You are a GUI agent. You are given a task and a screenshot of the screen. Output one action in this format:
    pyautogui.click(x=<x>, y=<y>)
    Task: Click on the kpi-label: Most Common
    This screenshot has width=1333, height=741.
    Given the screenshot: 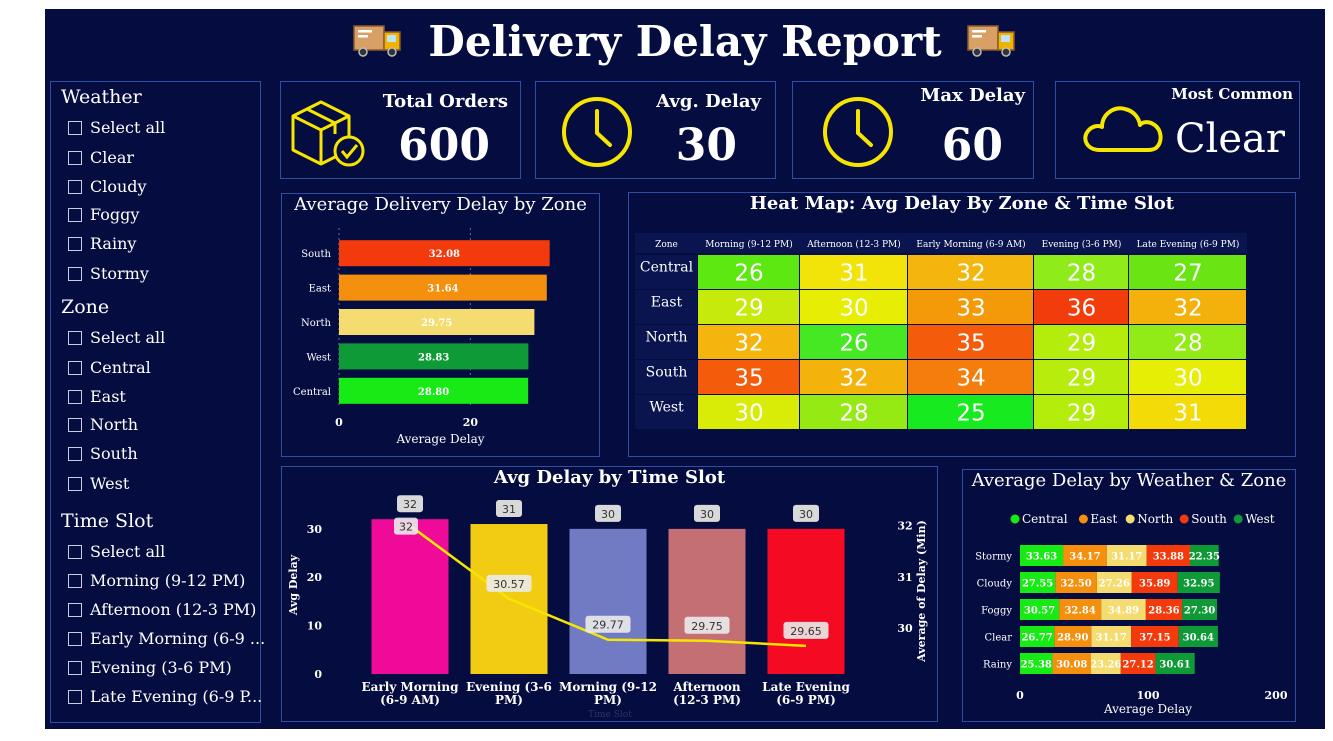 What is the action you would take?
    pyautogui.click(x=1232, y=94)
    